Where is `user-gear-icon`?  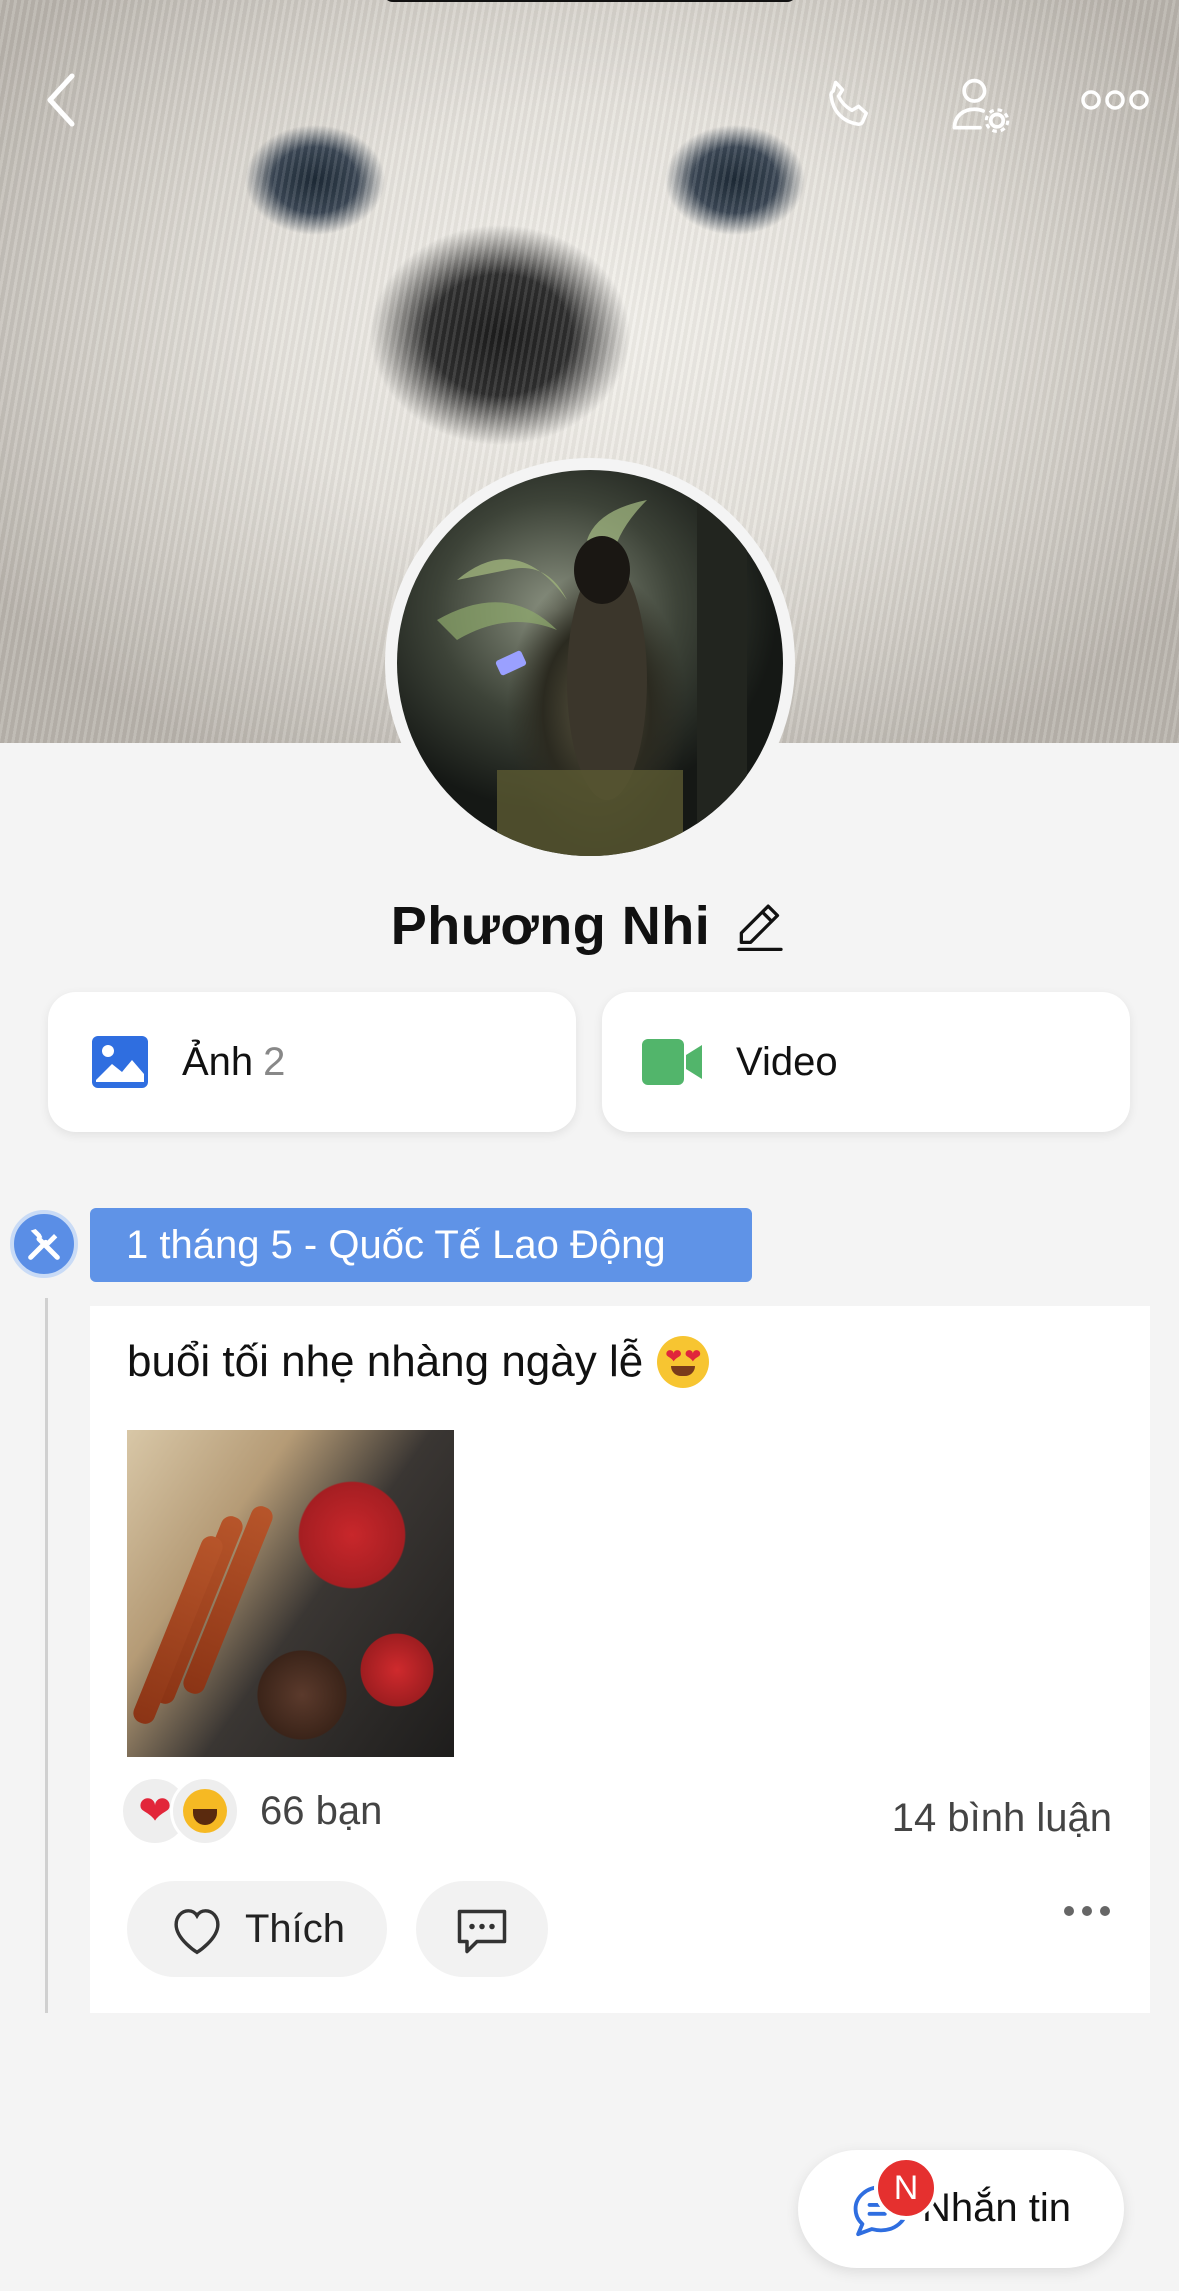 user-gear-icon is located at coordinates (981, 105).